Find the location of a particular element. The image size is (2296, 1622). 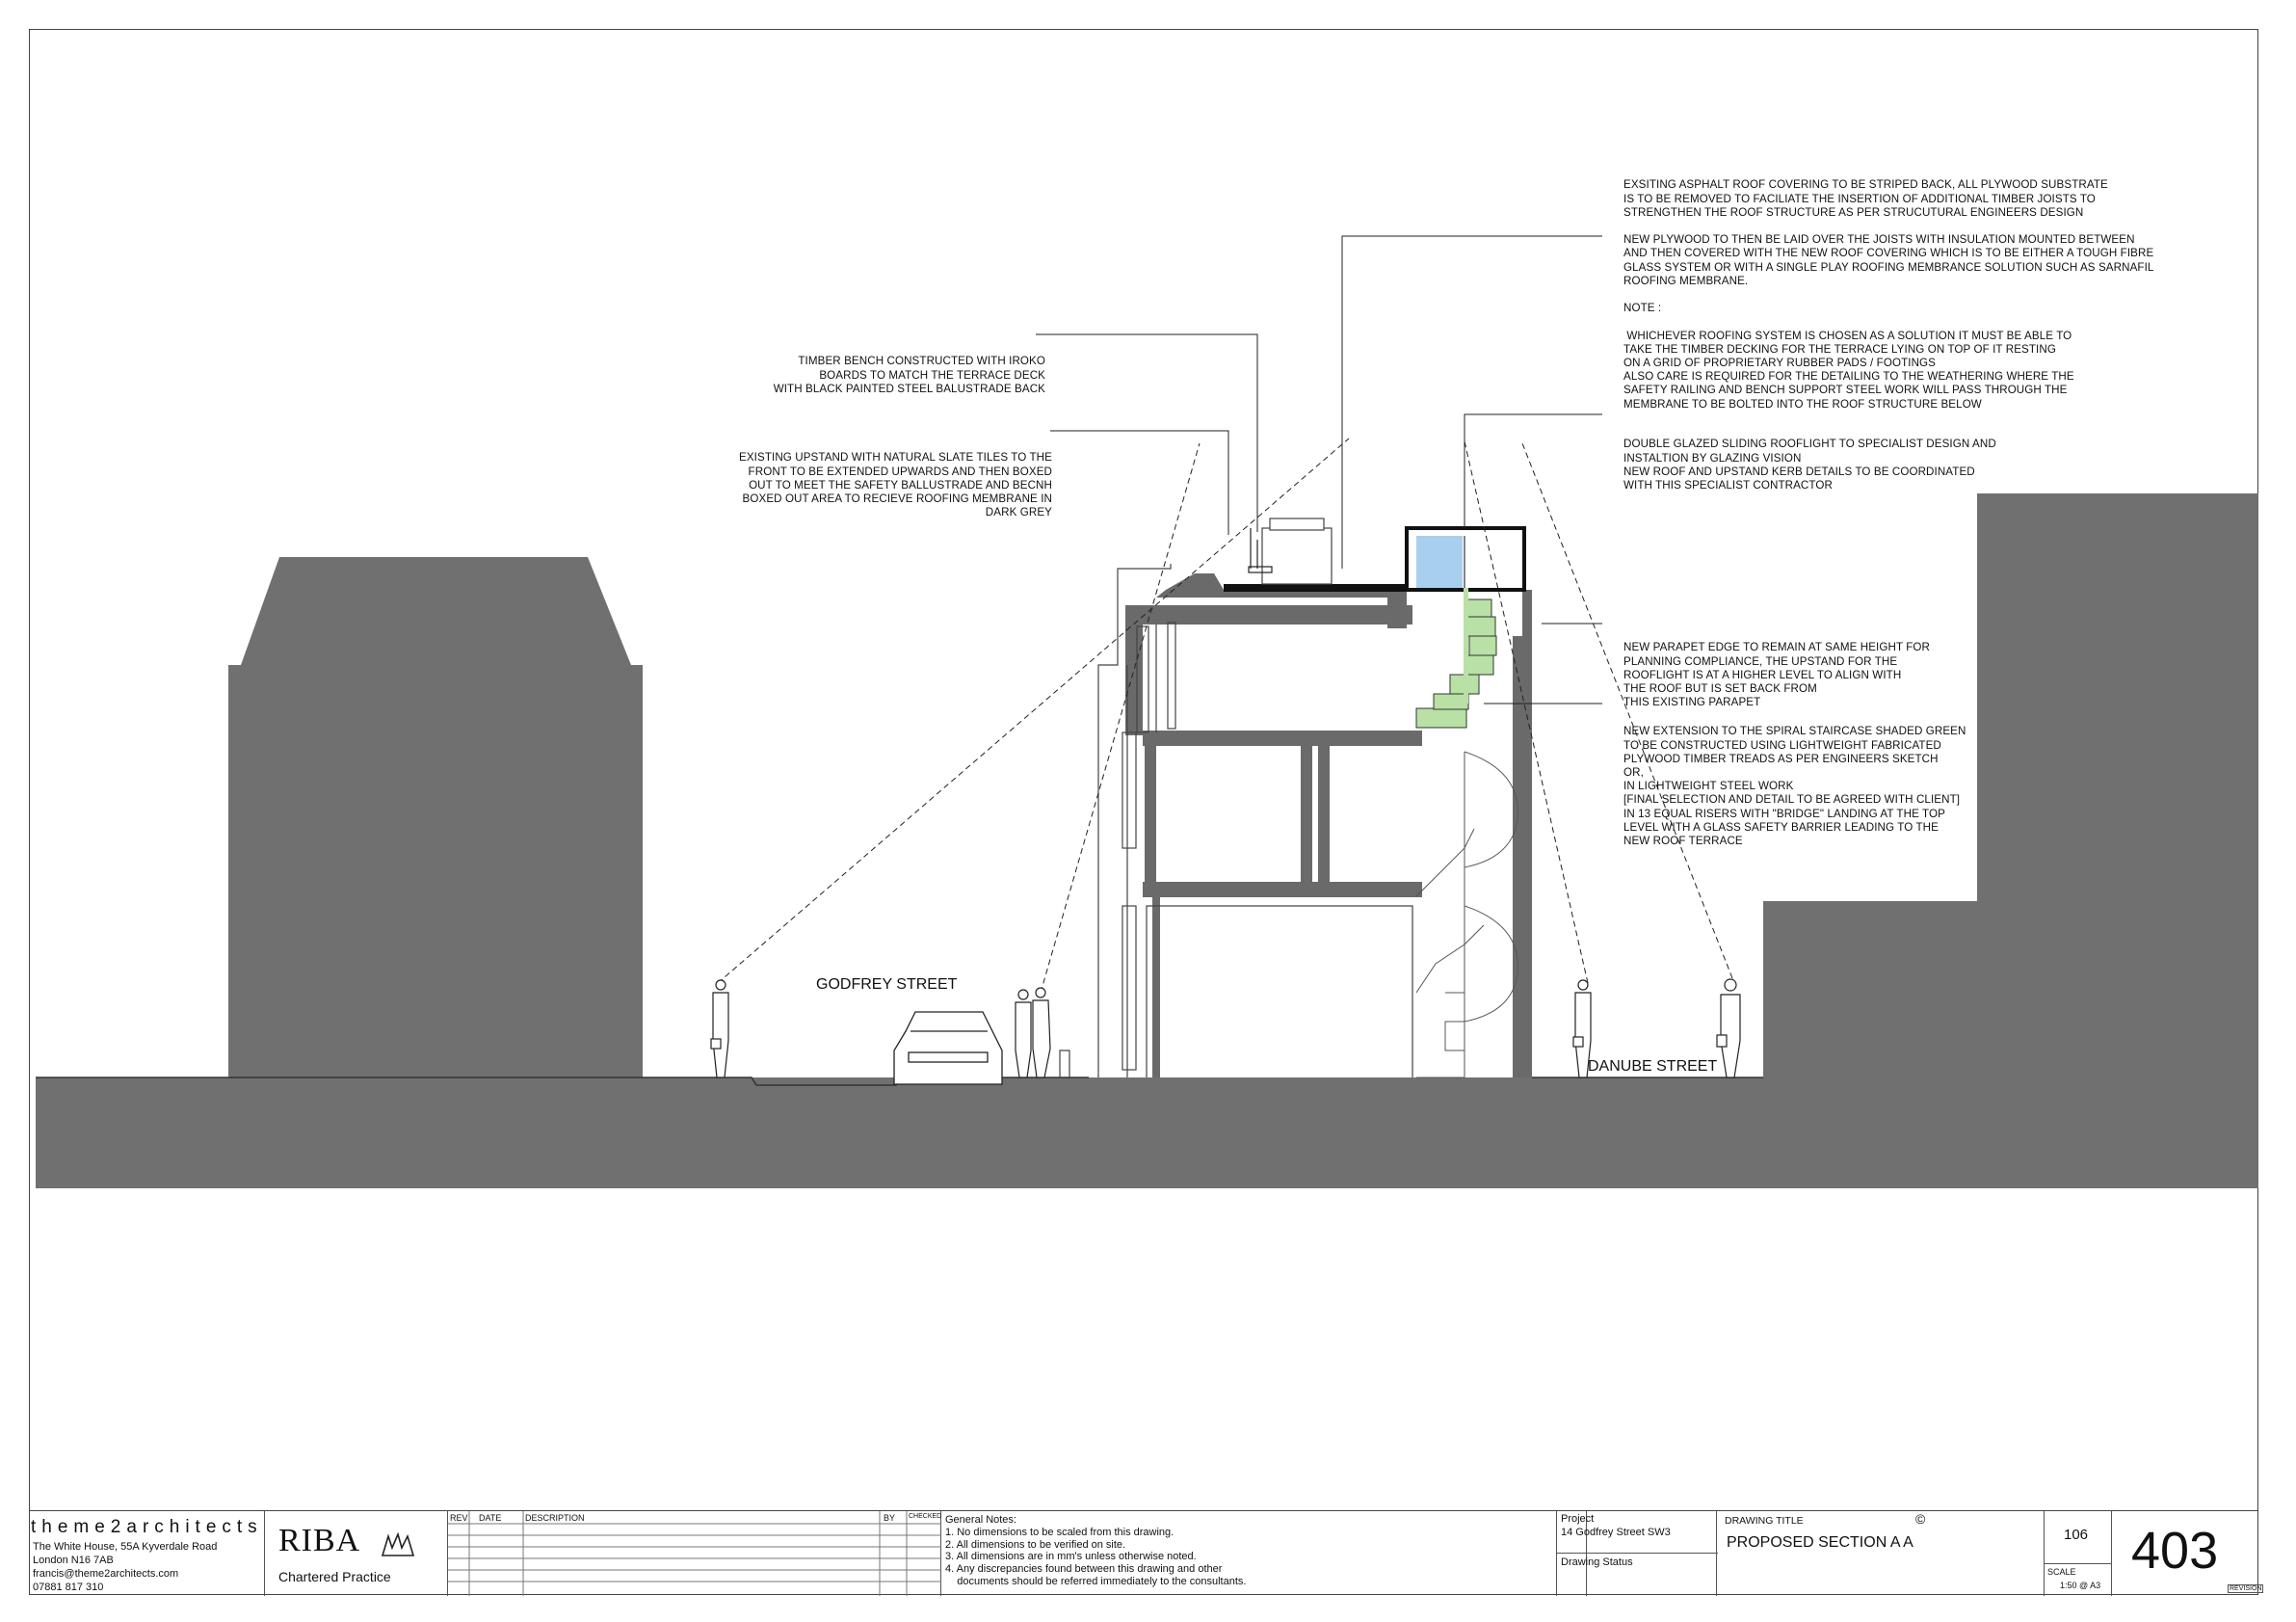

rev-header: REV is located at coordinates (459, 1518).